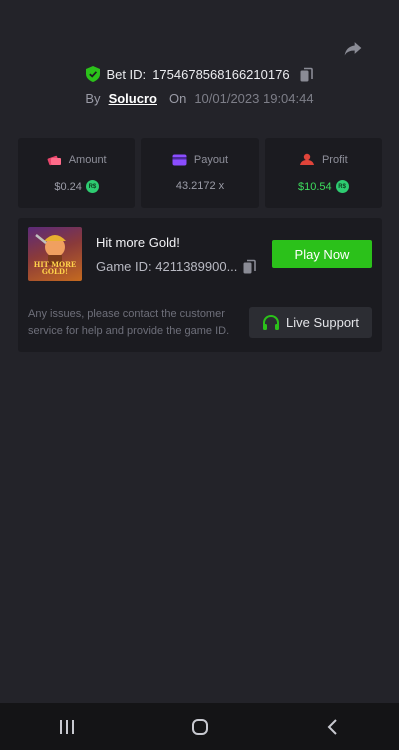  What do you see at coordinates (314, 186) in the screenshot?
I see `profit-value: $10.54` at bounding box center [314, 186].